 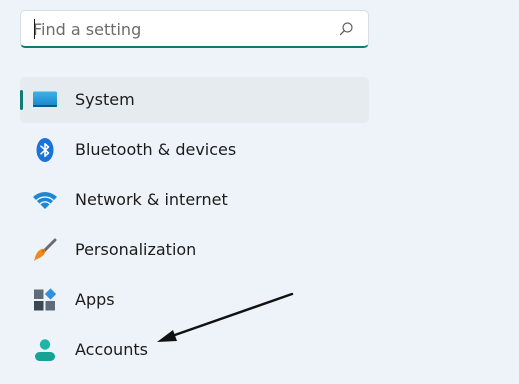 What do you see at coordinates (151, 199) in the screenshot?
I see `nav-item-label: Network & internet` at bounding box center [151, 199].